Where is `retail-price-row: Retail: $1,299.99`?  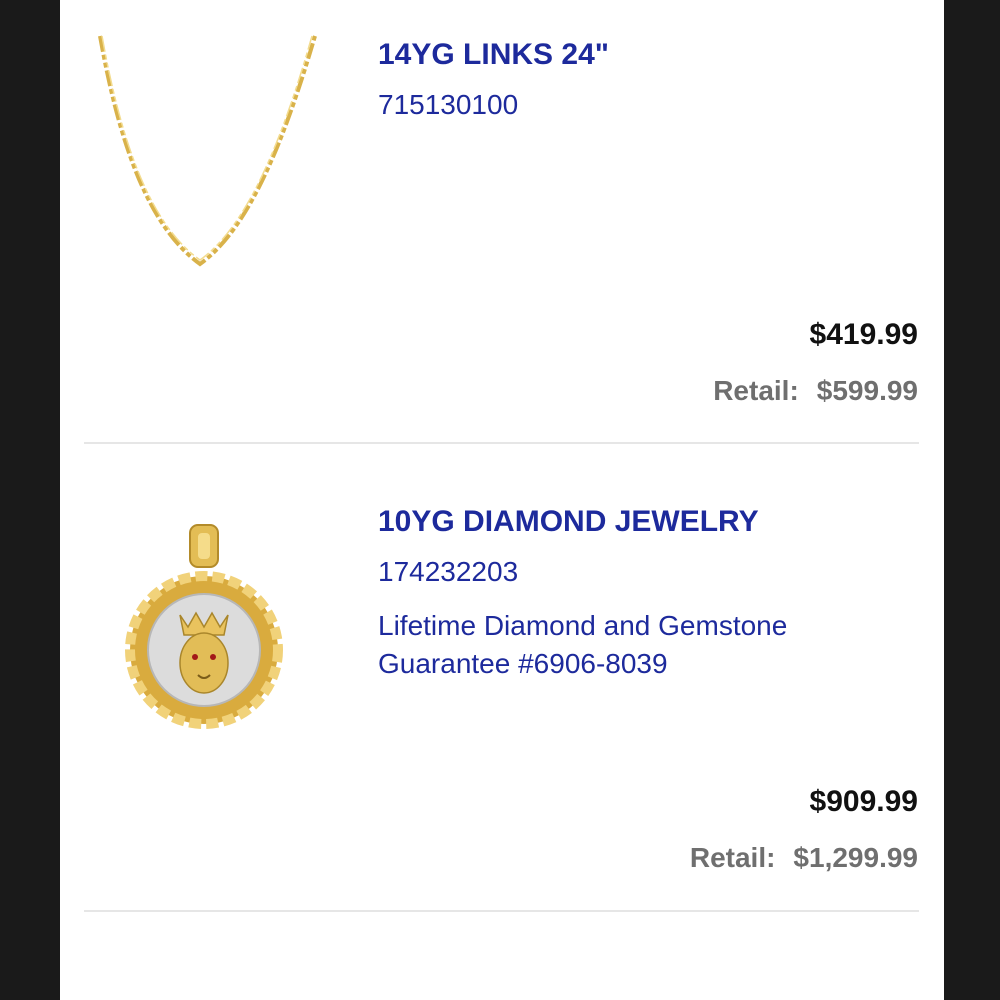
retail-price-row: Retail: $1,299.99 is located at coordinates (804, 858).